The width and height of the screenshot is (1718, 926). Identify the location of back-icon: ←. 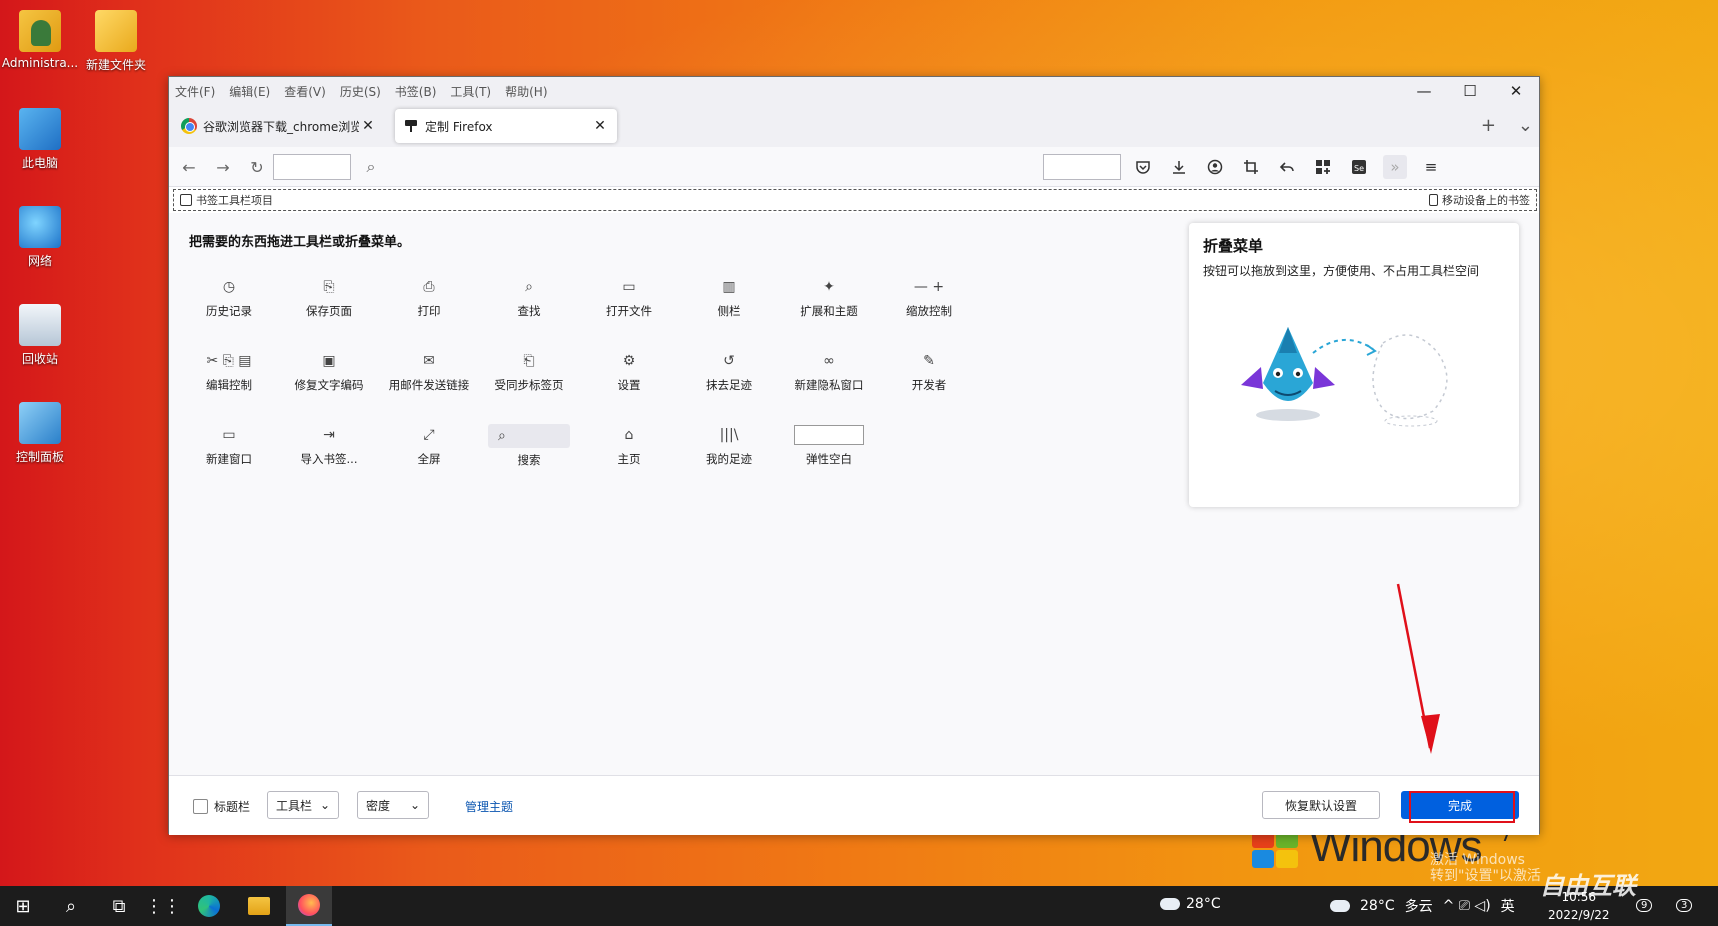
(189, 167).